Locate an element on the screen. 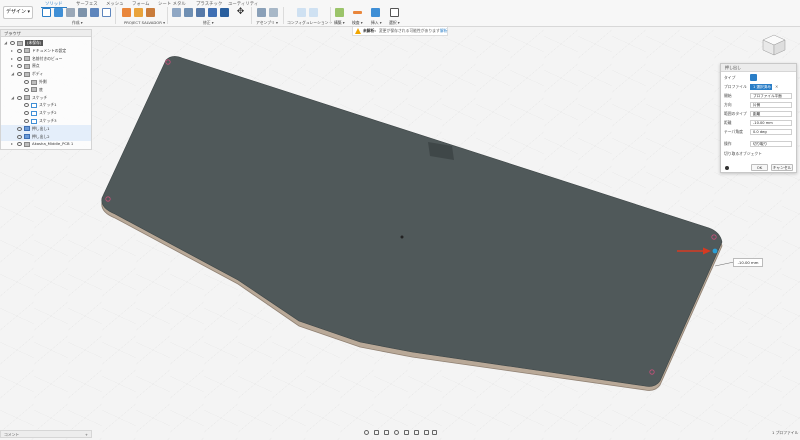 The width and height of the screenshot is (800, 440). combine-icon is located at coordinates (224, 12).